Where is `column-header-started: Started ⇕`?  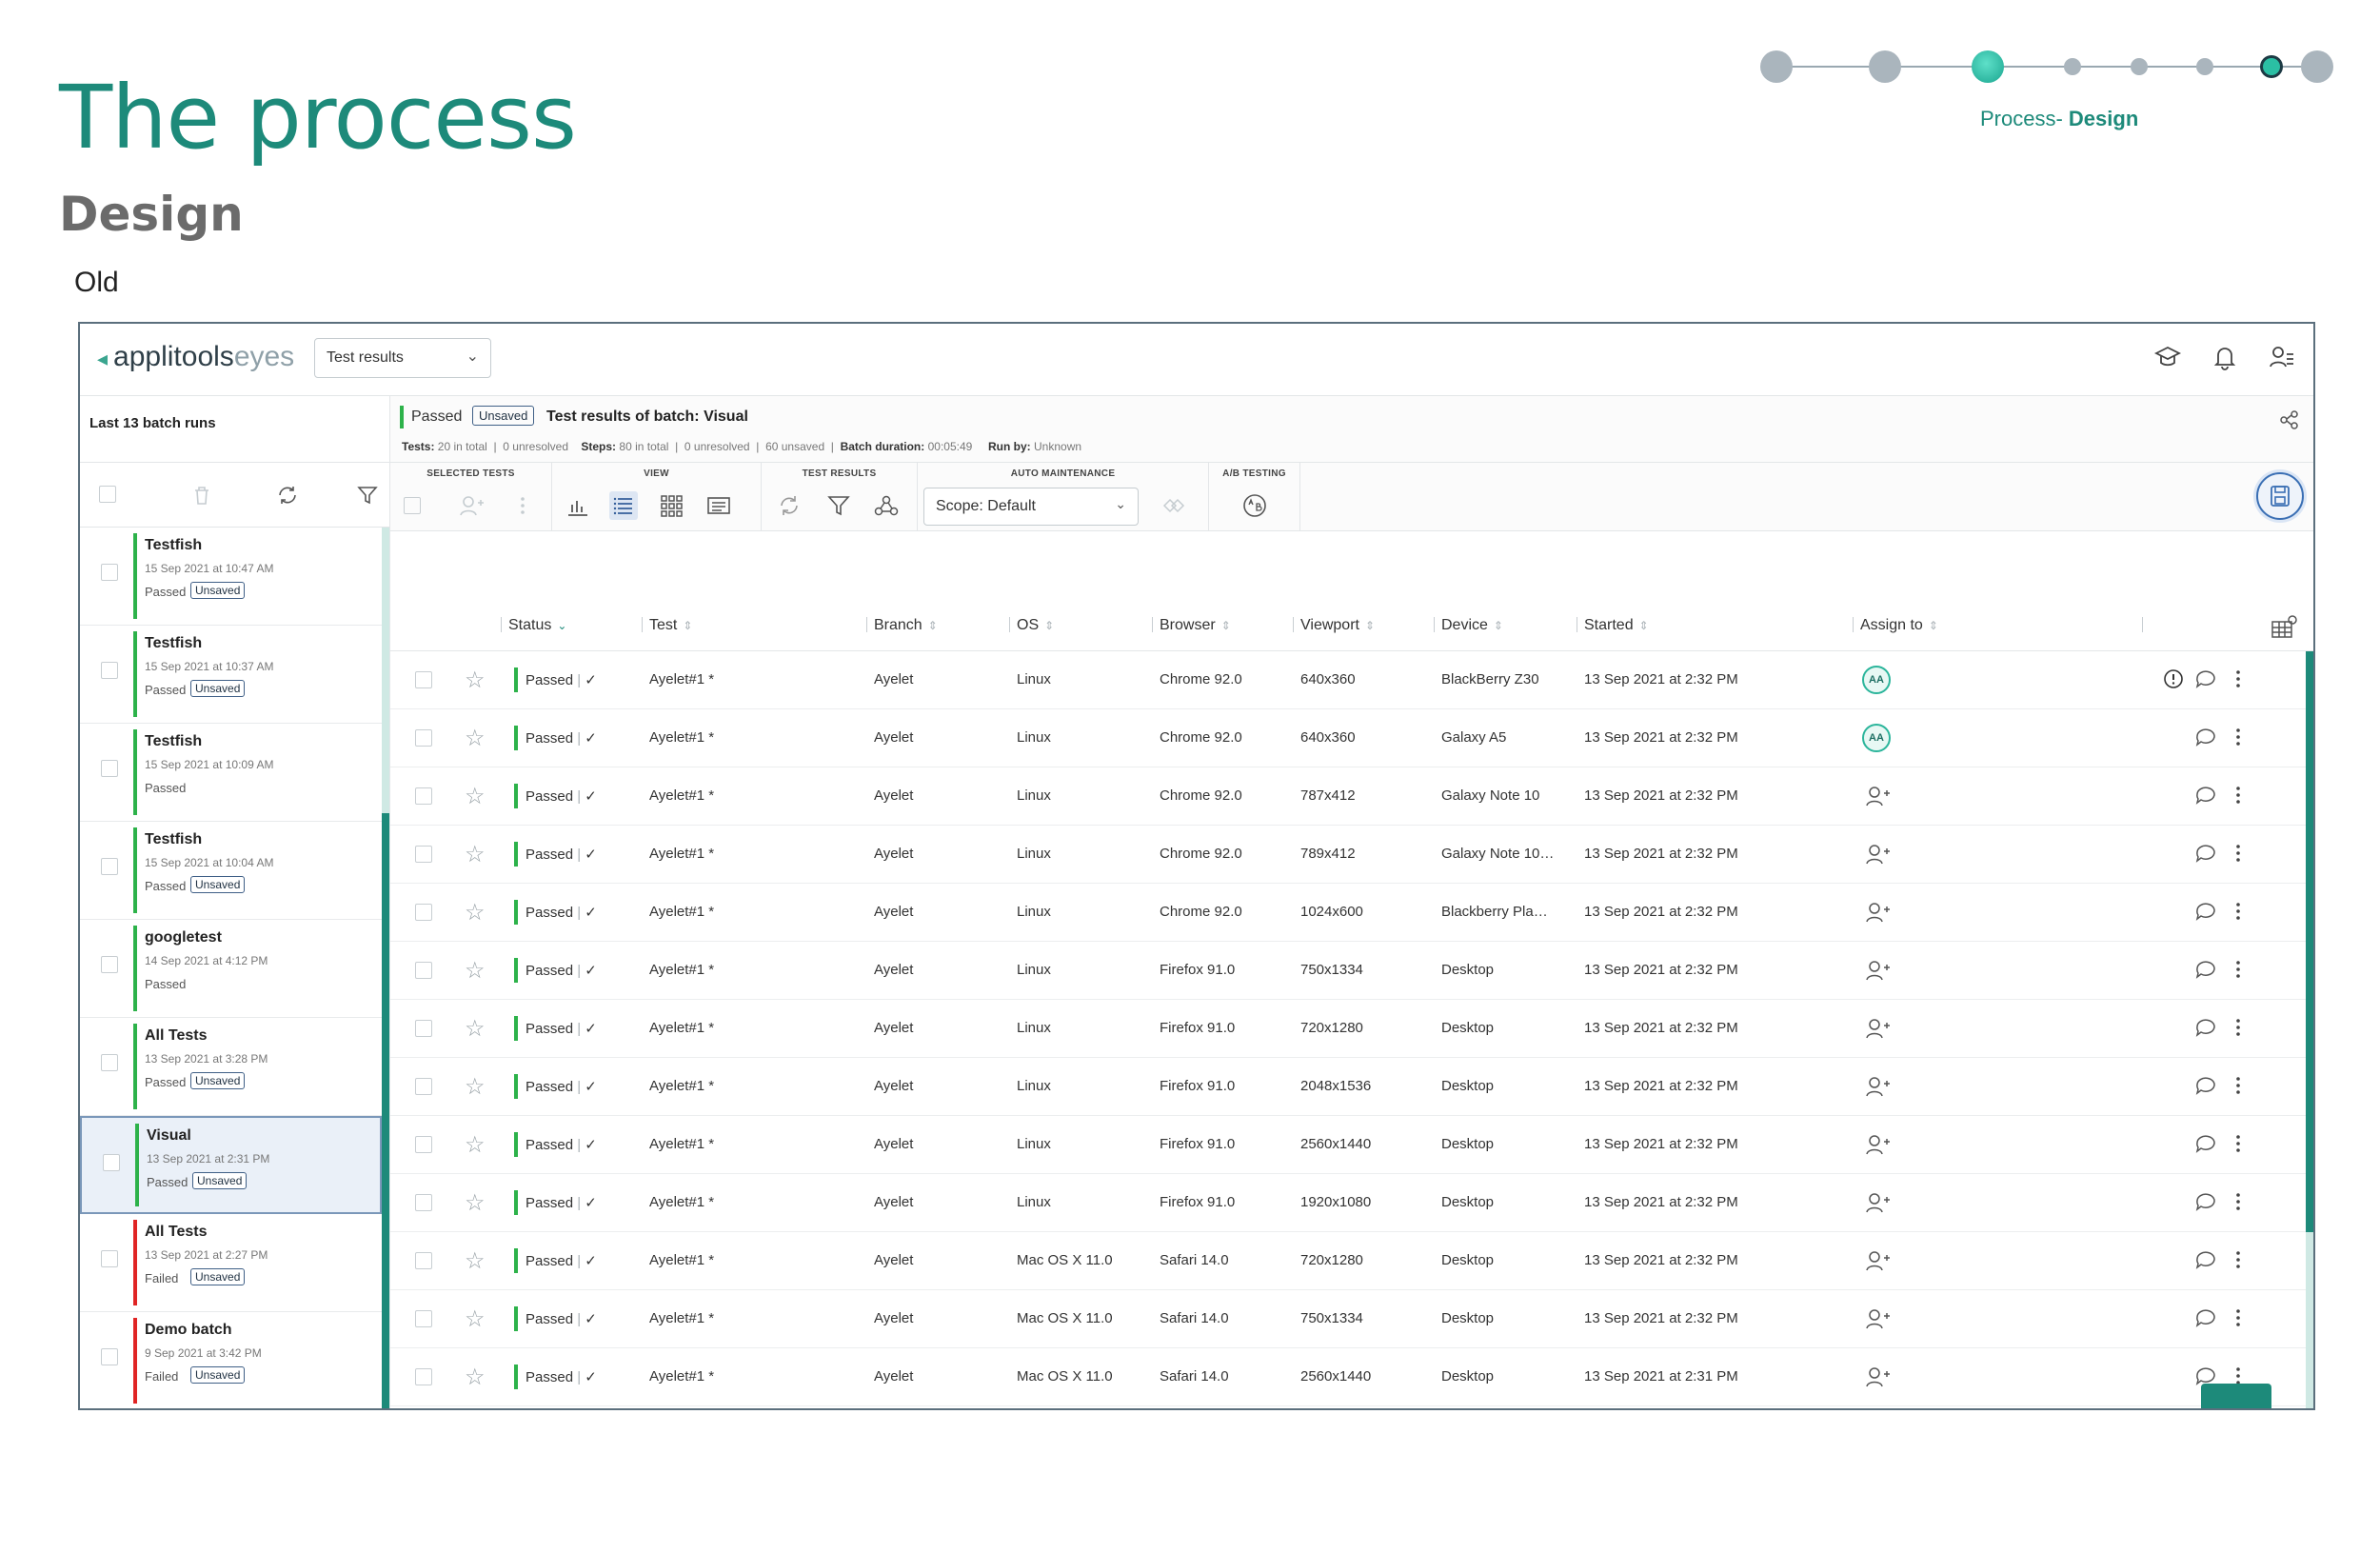 column-header-started: Started ⇕ is located at coordinates (1616, 625).